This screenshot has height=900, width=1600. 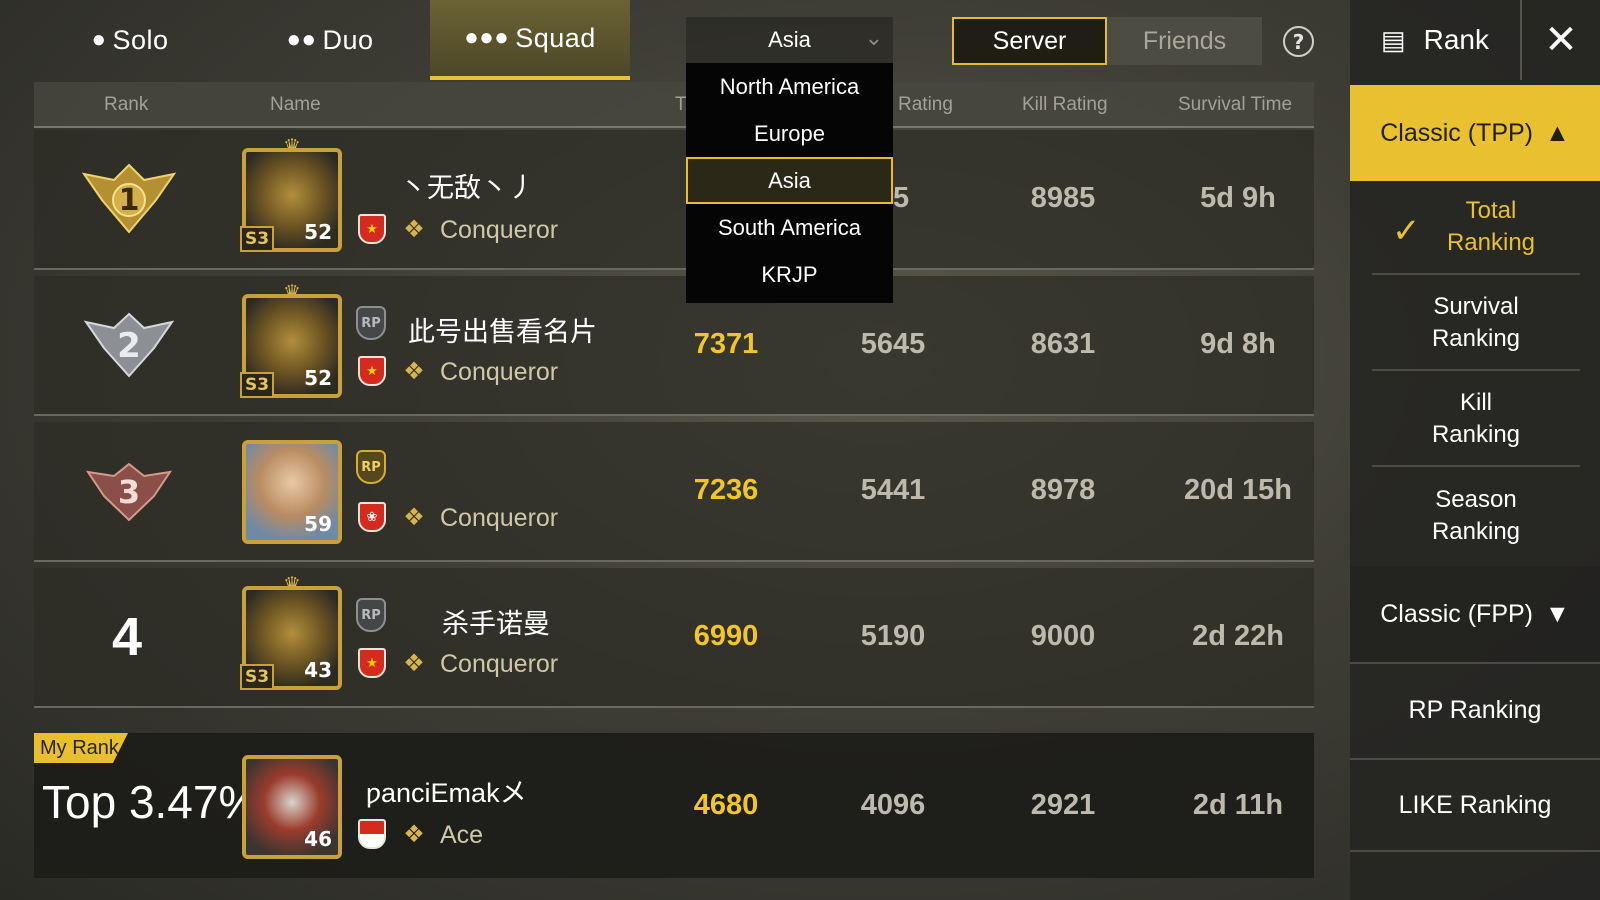 I want to click on my-rank-tag: My Rank, so click(x=81, y=748).